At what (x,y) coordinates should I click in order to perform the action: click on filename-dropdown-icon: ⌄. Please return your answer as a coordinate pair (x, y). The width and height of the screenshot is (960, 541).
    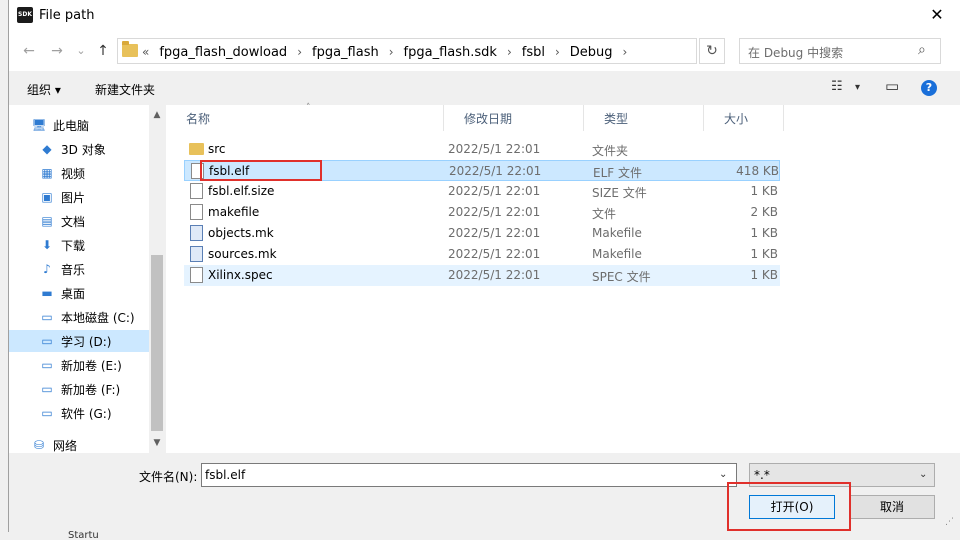
    Looking at the image, I should click on (723, 474).